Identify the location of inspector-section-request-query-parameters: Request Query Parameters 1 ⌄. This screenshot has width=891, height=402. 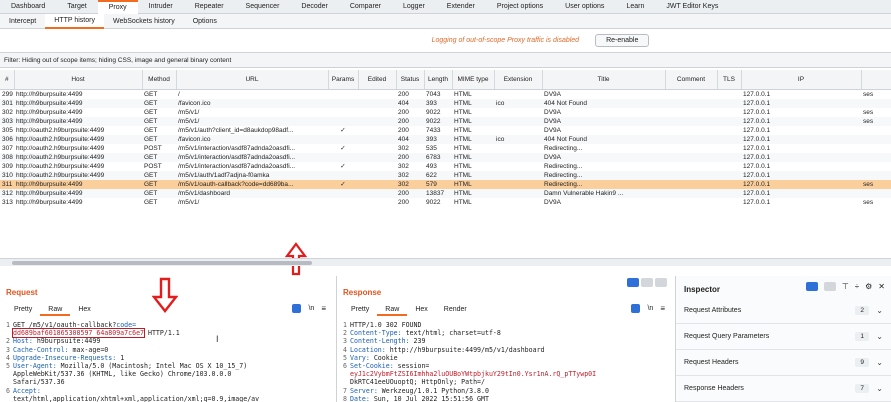
(783, 337).